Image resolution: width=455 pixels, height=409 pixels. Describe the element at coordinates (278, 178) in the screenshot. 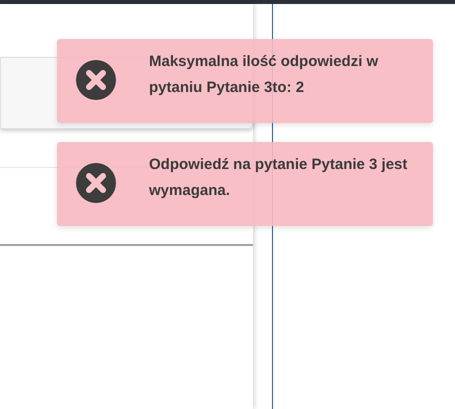

I see `toast-message: Odpowiedź na pytanie Pytanie 3 jest wymagana.` at that location.